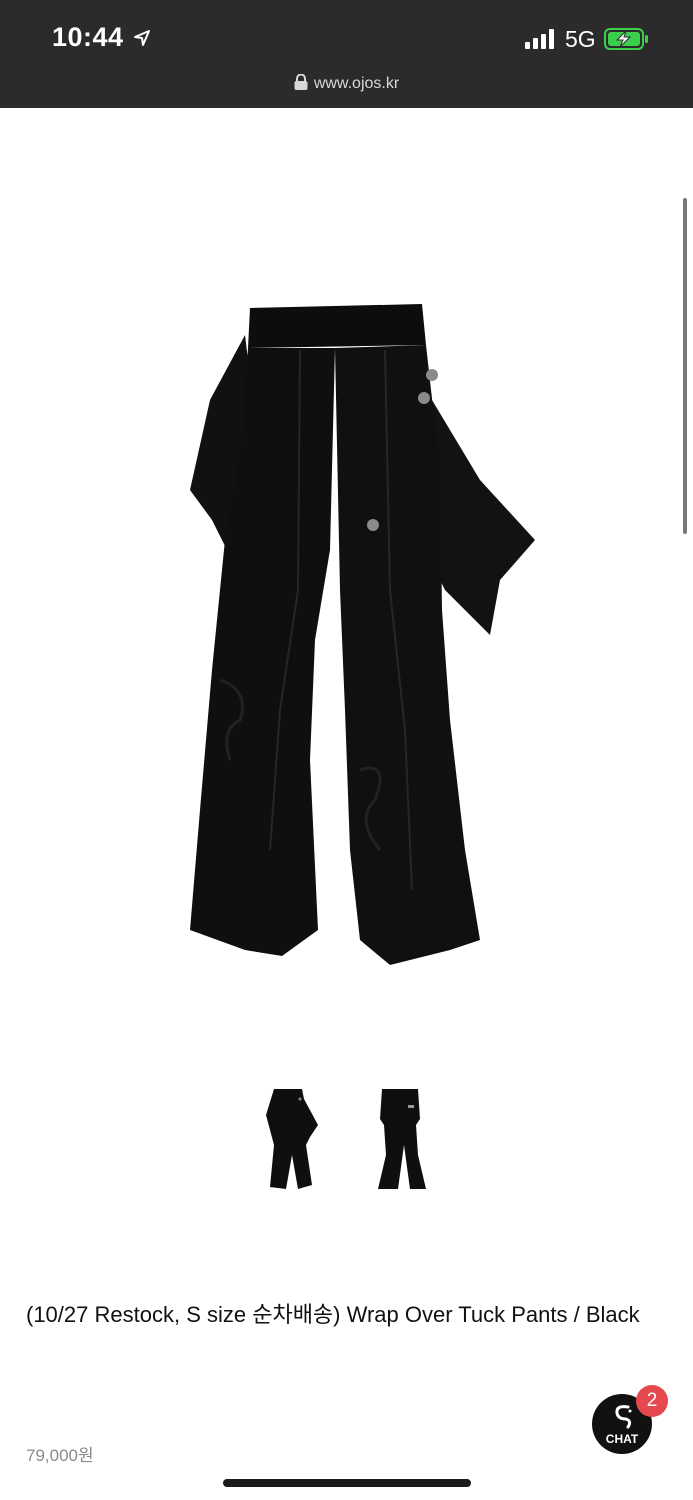 The height and width of the screenshot is (1500, 693). What do you see at coordinates (347, 1483) in the screenshot?
I see `home-indicator` at bounding box center [347, 1483].